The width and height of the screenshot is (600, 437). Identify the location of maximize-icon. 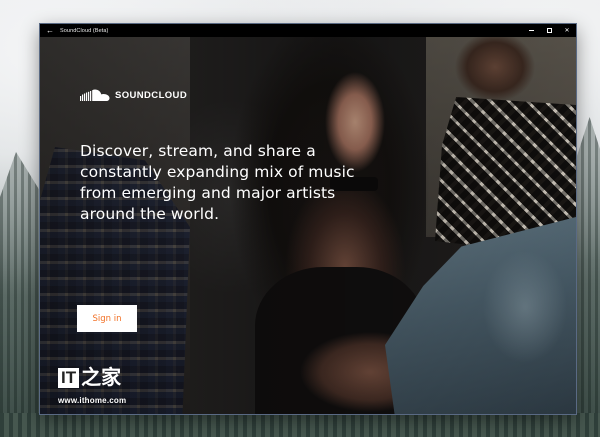
(549, 30).